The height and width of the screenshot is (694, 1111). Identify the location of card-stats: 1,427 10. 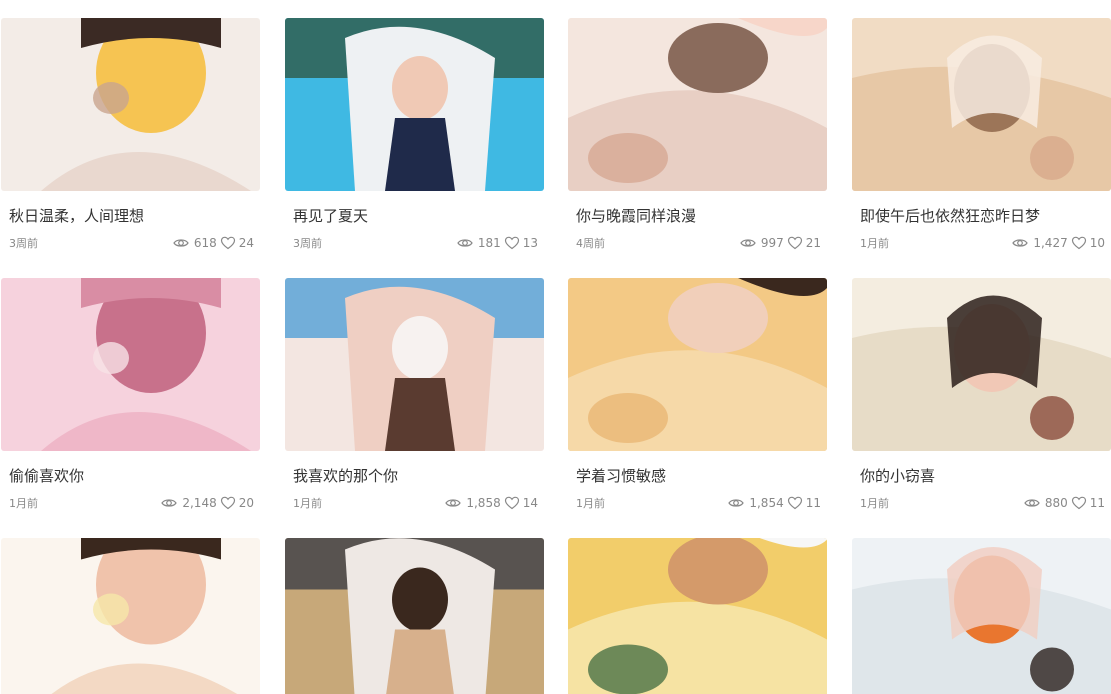
(1058, 243).